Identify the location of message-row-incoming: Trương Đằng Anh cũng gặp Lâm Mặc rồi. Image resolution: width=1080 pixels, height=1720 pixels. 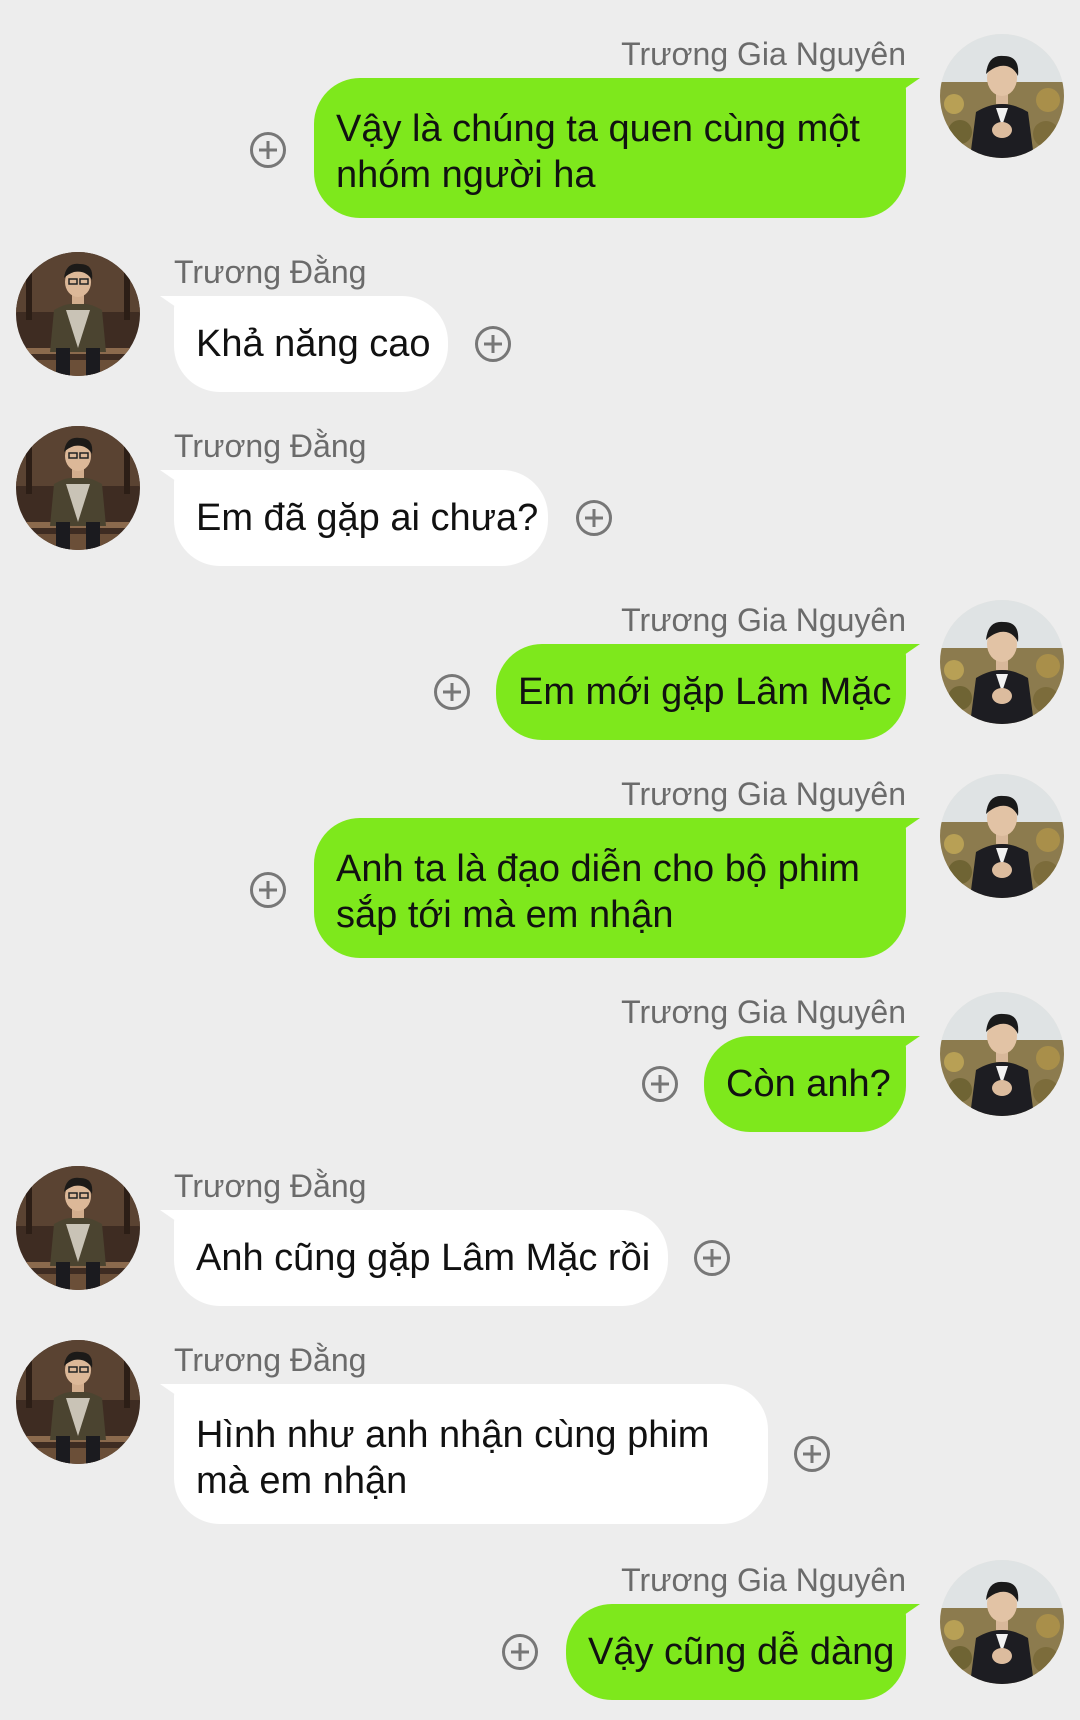
(540, 1236).